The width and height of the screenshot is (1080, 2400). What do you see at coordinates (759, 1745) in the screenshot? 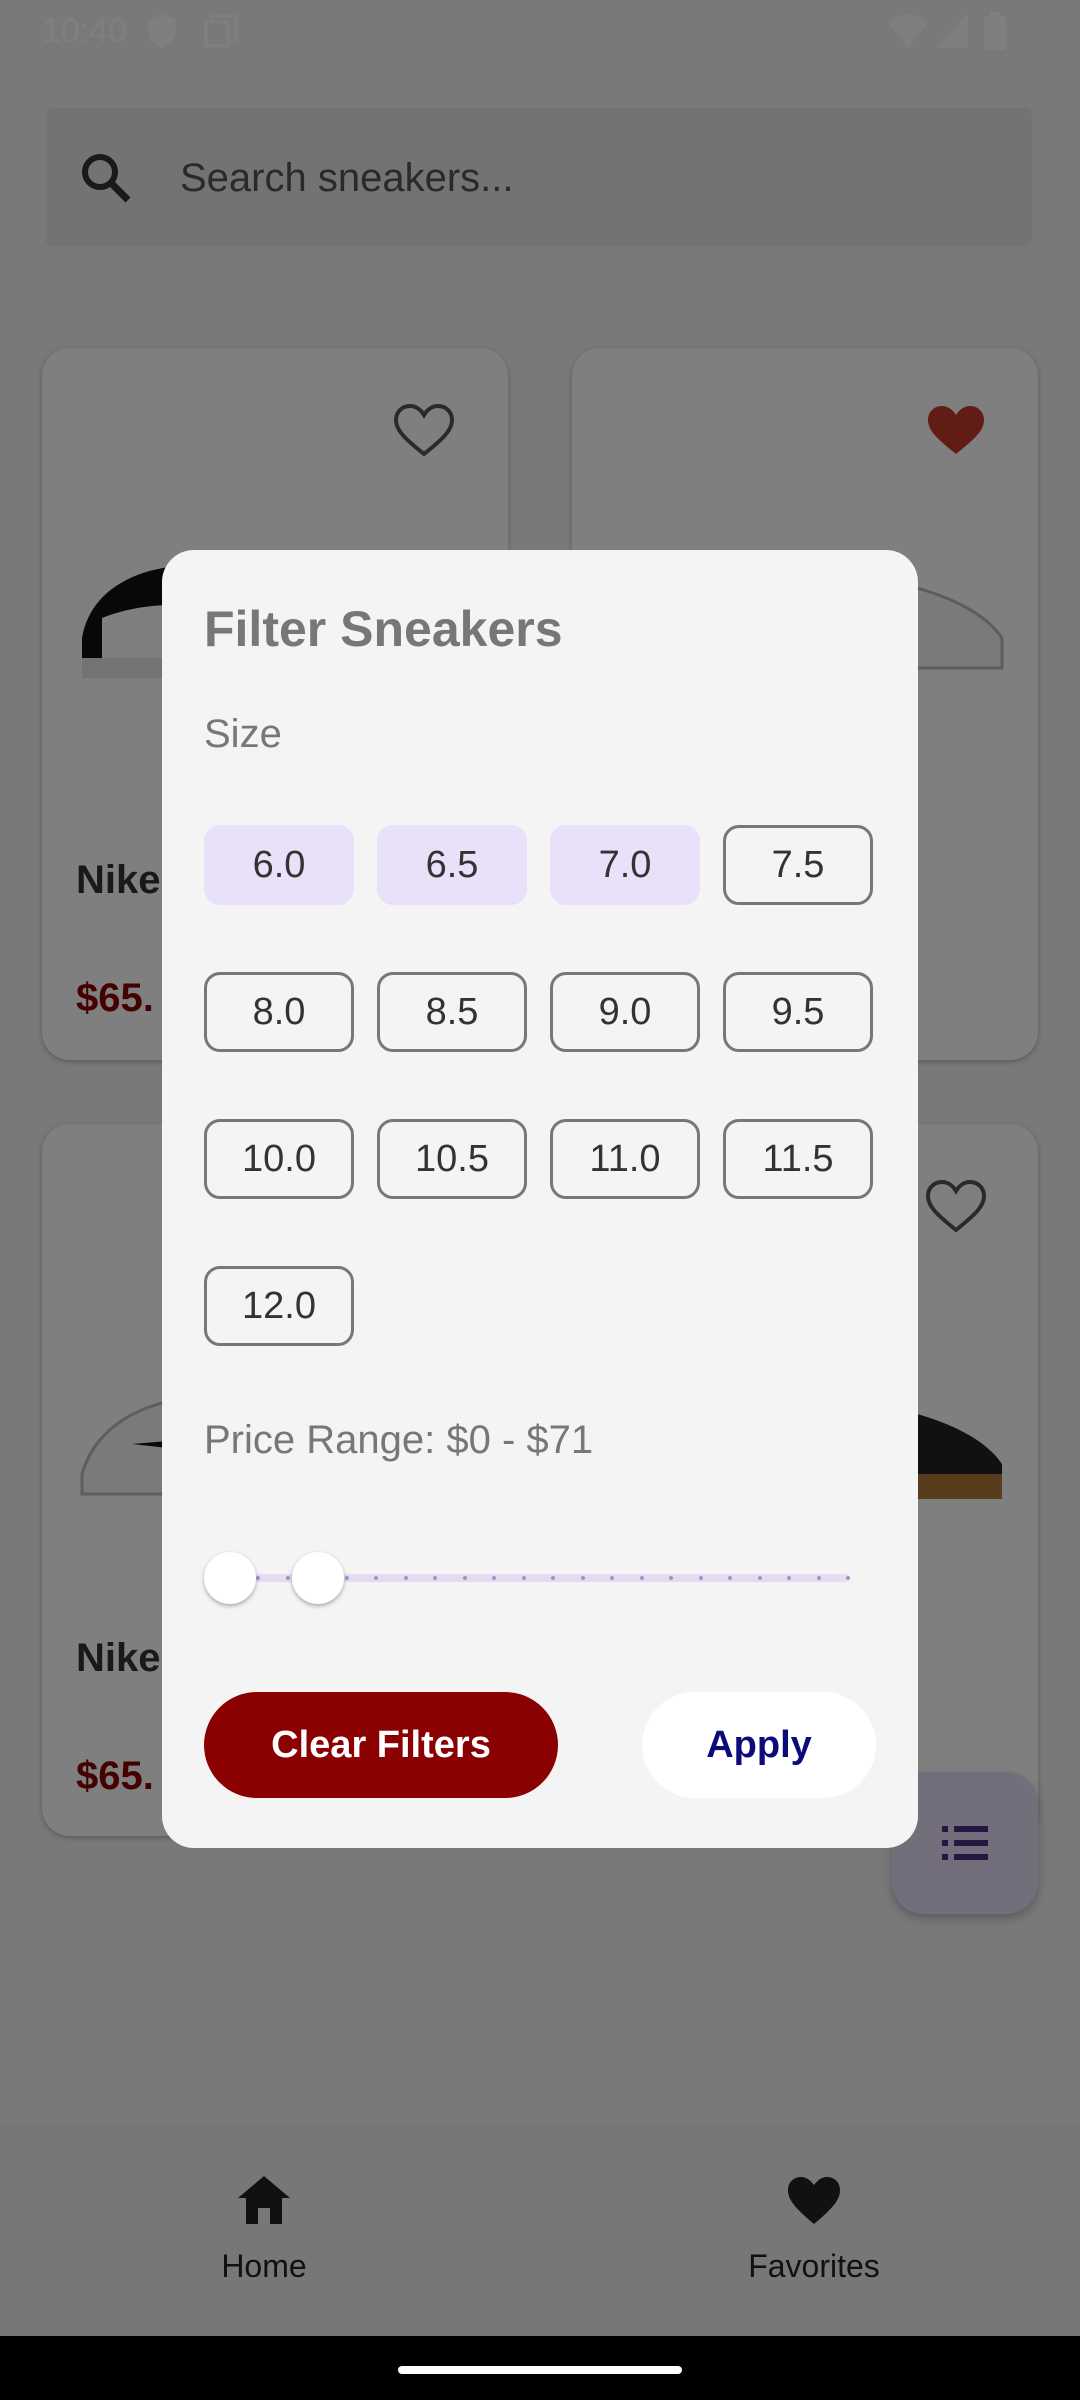
I see `apply-button: Apply` at bounding box center [759, 1745].